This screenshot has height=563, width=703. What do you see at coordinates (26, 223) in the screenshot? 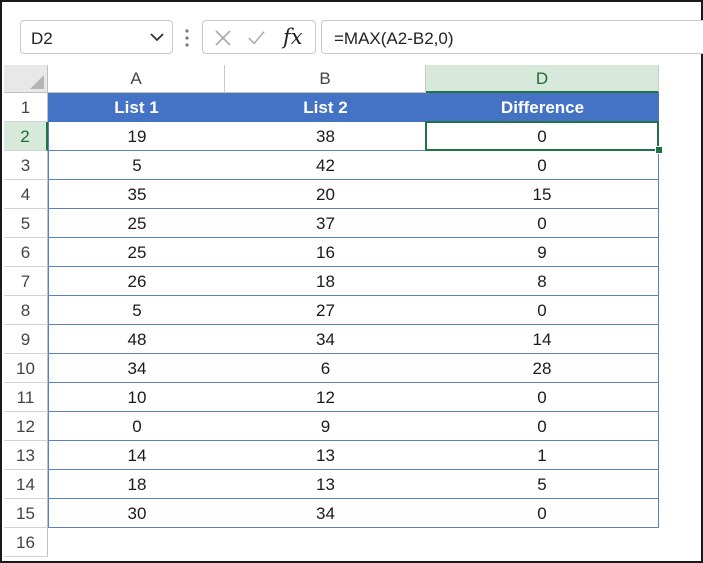
I see `row-header-5: 5` at bounding box center [26, 223].